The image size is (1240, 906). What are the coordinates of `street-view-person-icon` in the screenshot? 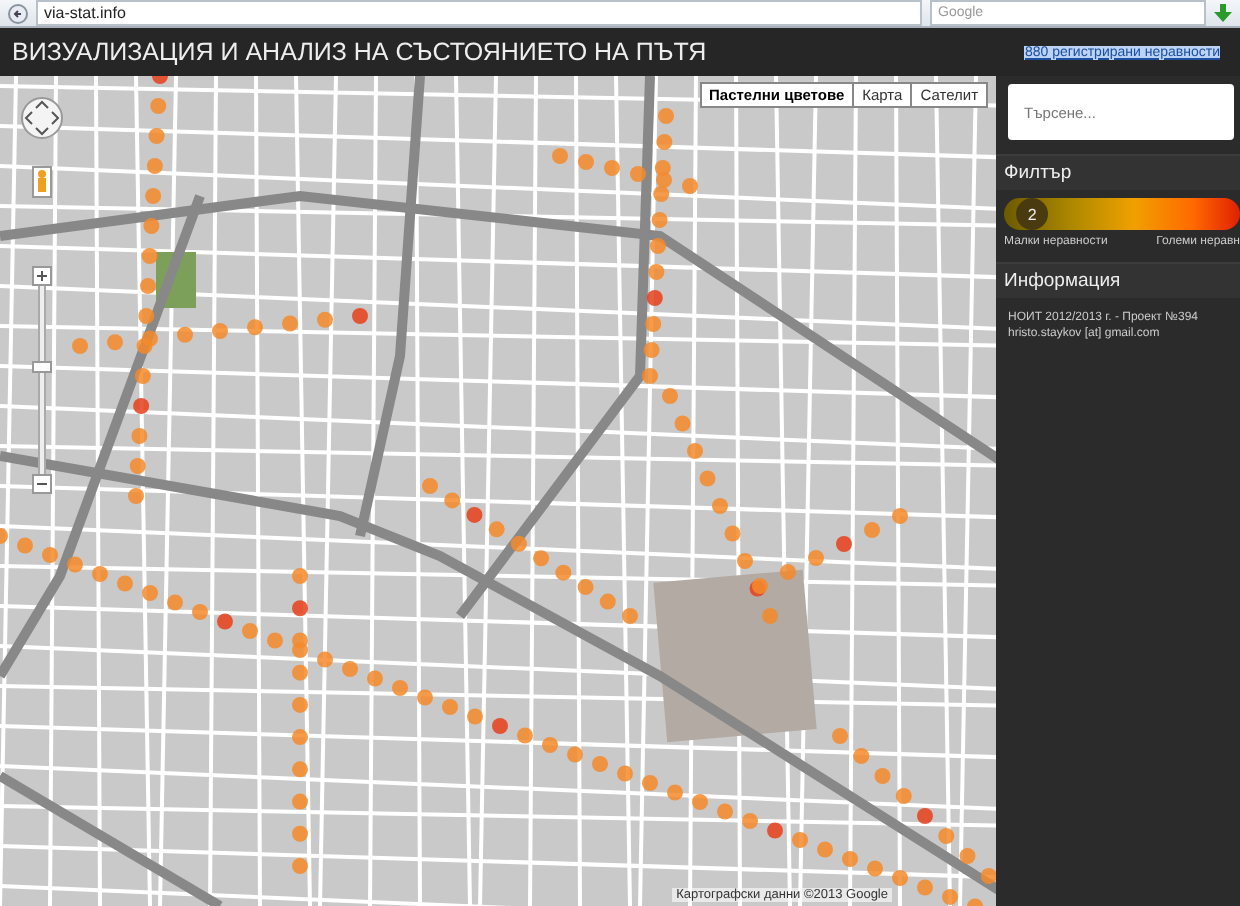 It's located at (42, 182).